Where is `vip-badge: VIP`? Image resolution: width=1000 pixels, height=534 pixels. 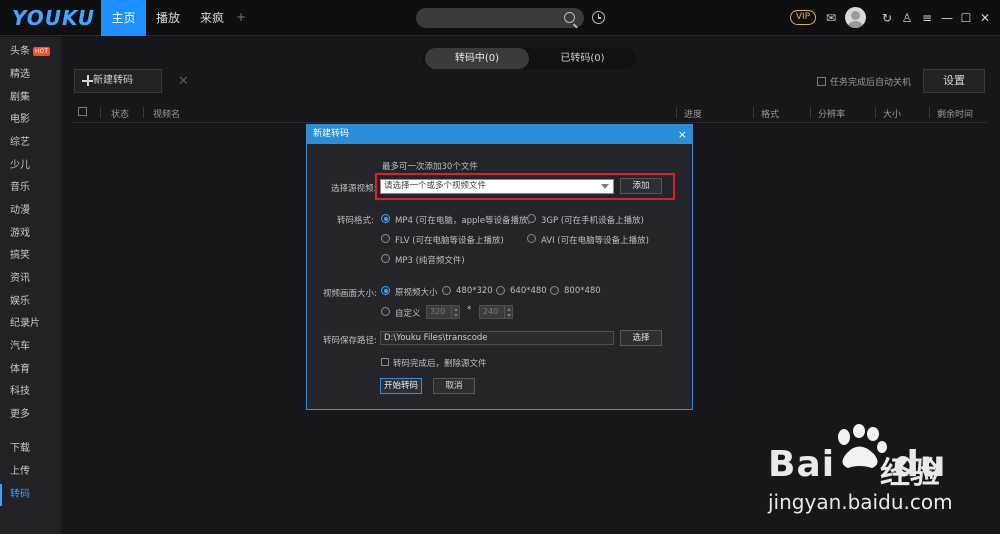 vip-badge: VIP is located at coordinates (803, 17).